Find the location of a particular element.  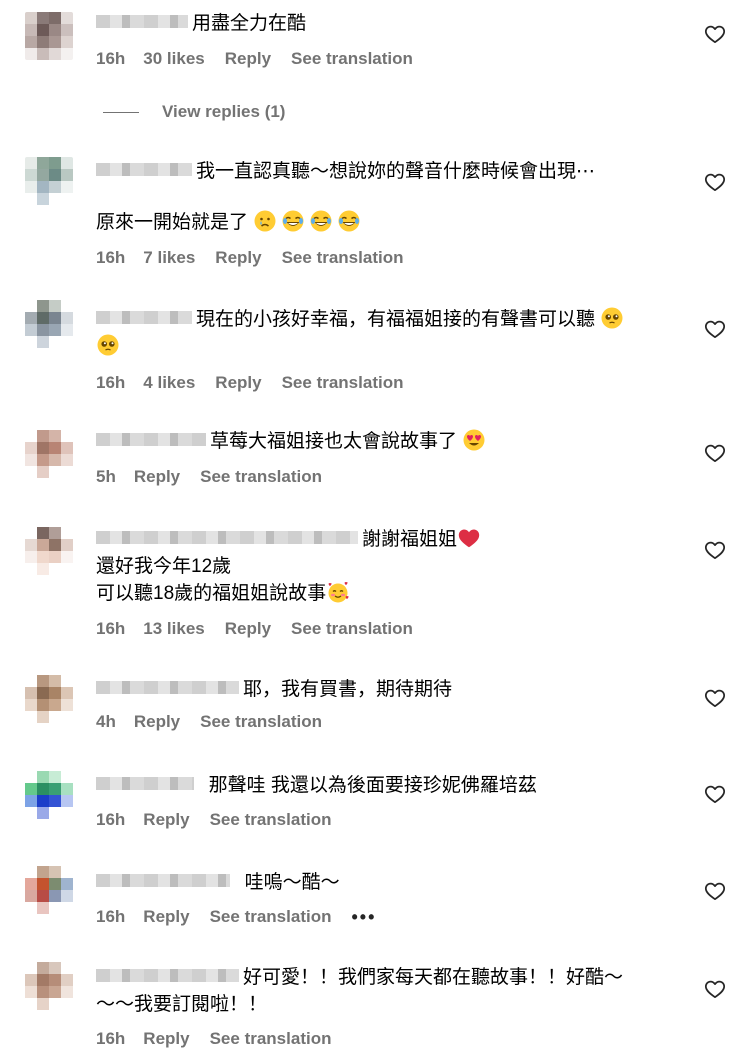

comment-text: 草莓大福姐接也太會說故事了 is located at coordinates (391, 441).